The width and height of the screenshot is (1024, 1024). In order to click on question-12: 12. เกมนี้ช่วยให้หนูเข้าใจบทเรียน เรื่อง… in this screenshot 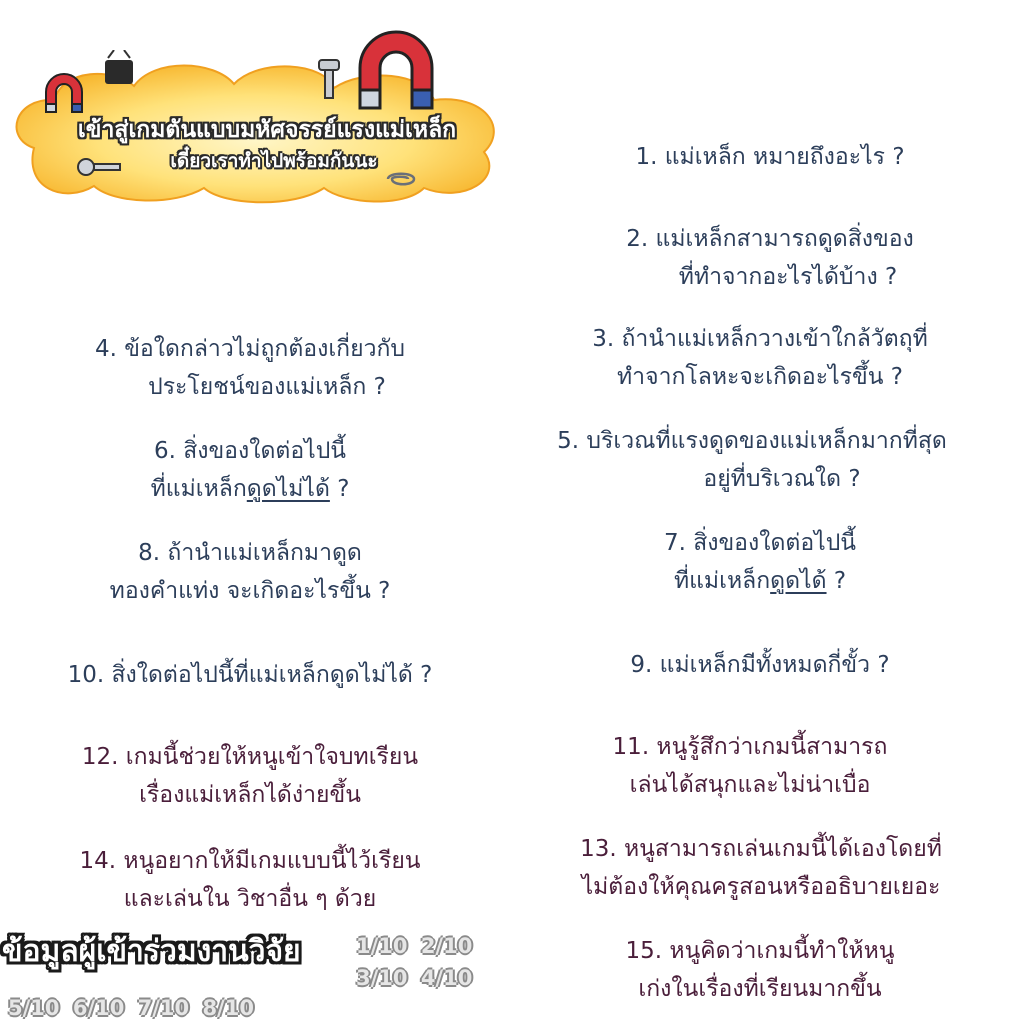, I will do `click(250, 776)`.